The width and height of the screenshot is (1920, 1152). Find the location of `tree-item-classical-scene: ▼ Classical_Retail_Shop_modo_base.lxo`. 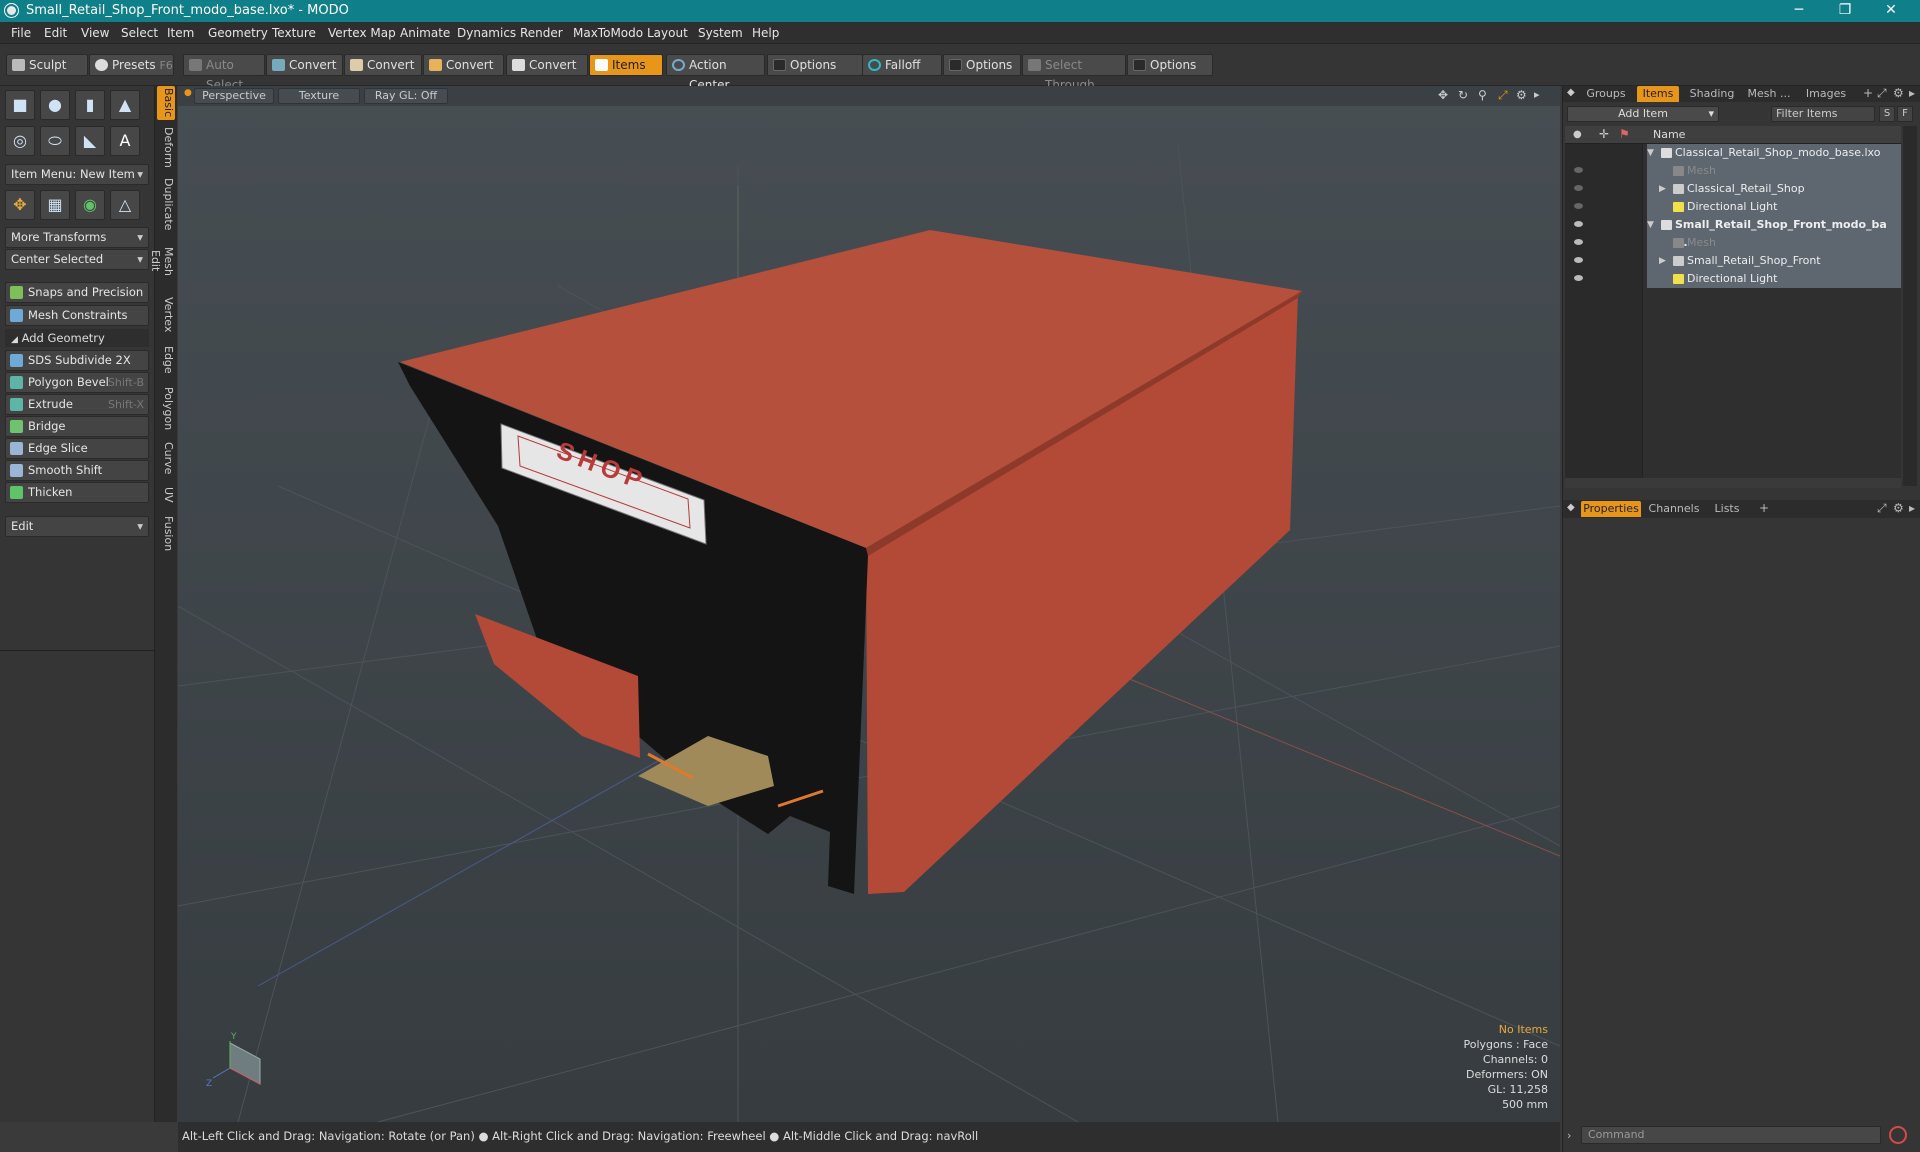

tree-item-classical-scene: ▼ Classical_Retail_Shop_modo_base.lxo is located at coordinates (1733, 153).